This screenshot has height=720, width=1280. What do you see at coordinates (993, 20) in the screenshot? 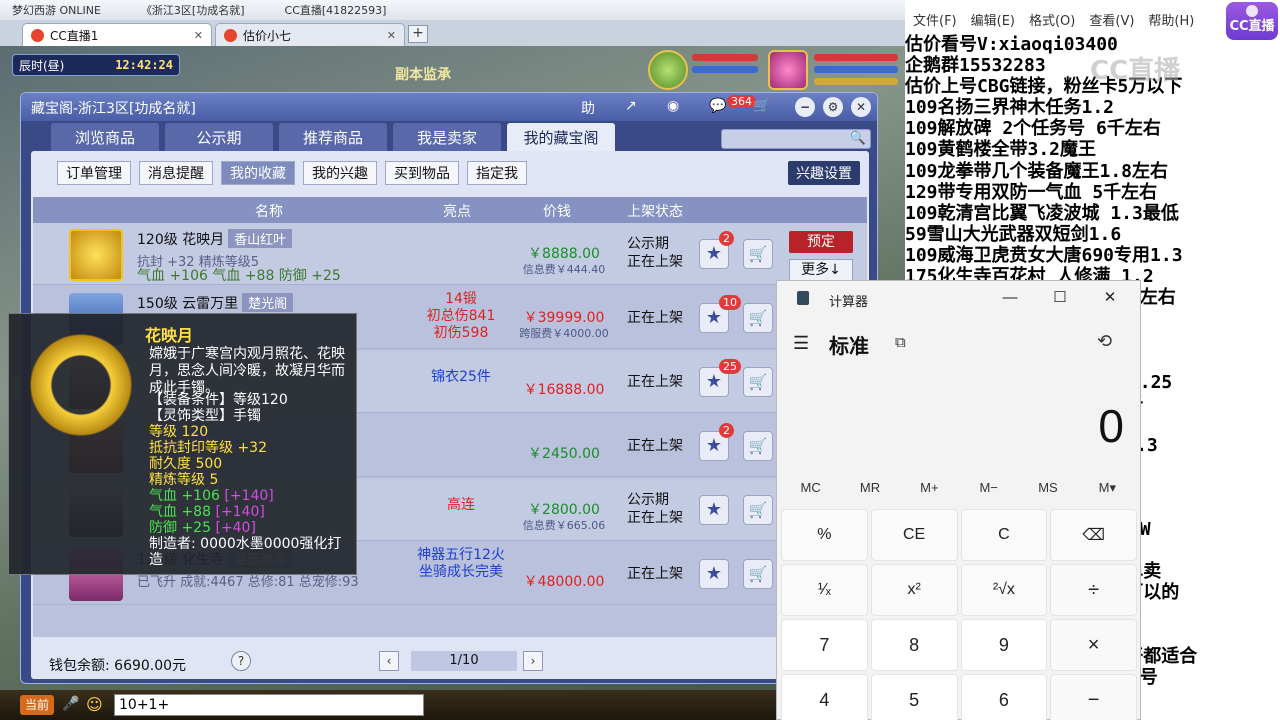
I see `menu-edit: 编辑(E)` at bounding box center [993, 20].